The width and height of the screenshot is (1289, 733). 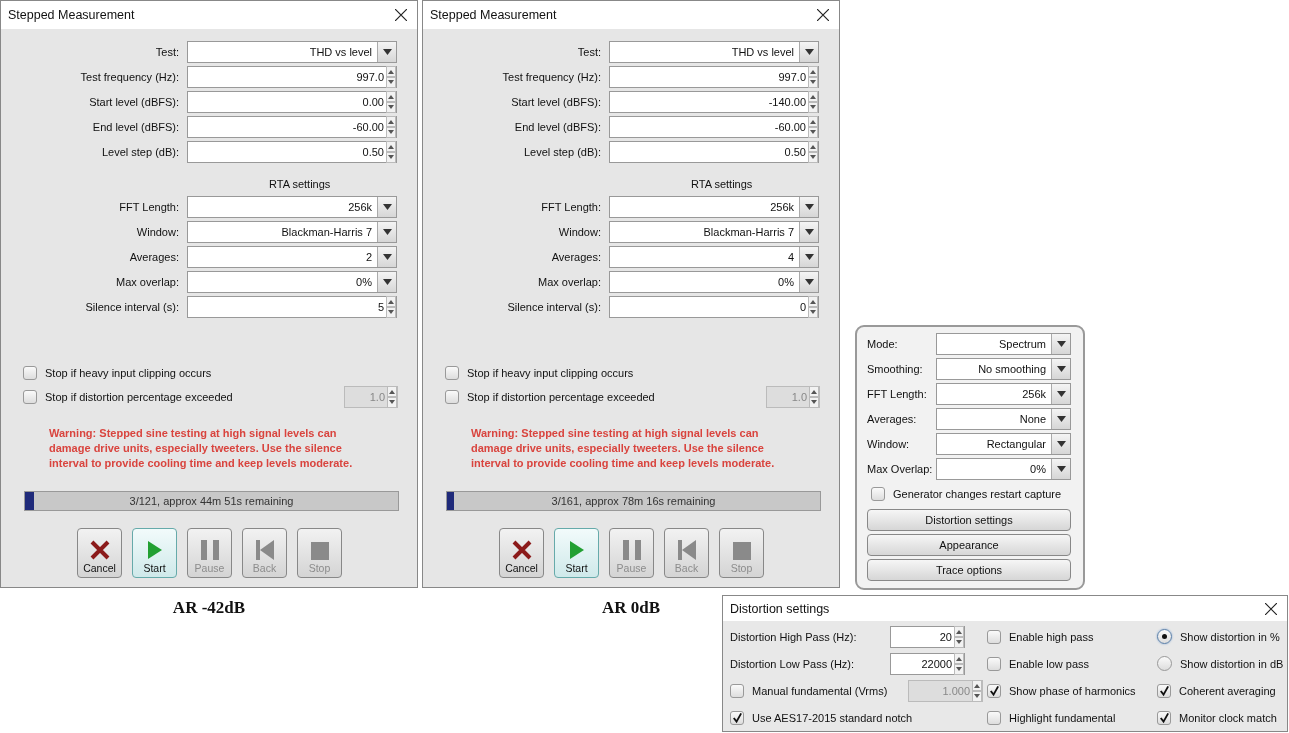 I want to click on spin-field: 20, so click(x=927, y=636).